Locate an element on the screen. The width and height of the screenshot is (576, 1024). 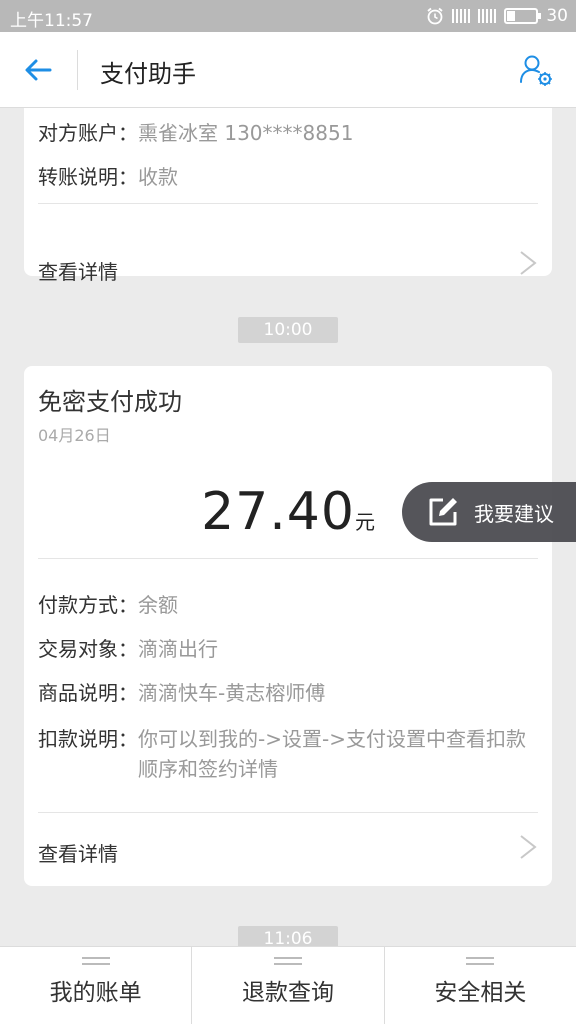
row-key: 交易对象： is located at coordinates (88, 649).